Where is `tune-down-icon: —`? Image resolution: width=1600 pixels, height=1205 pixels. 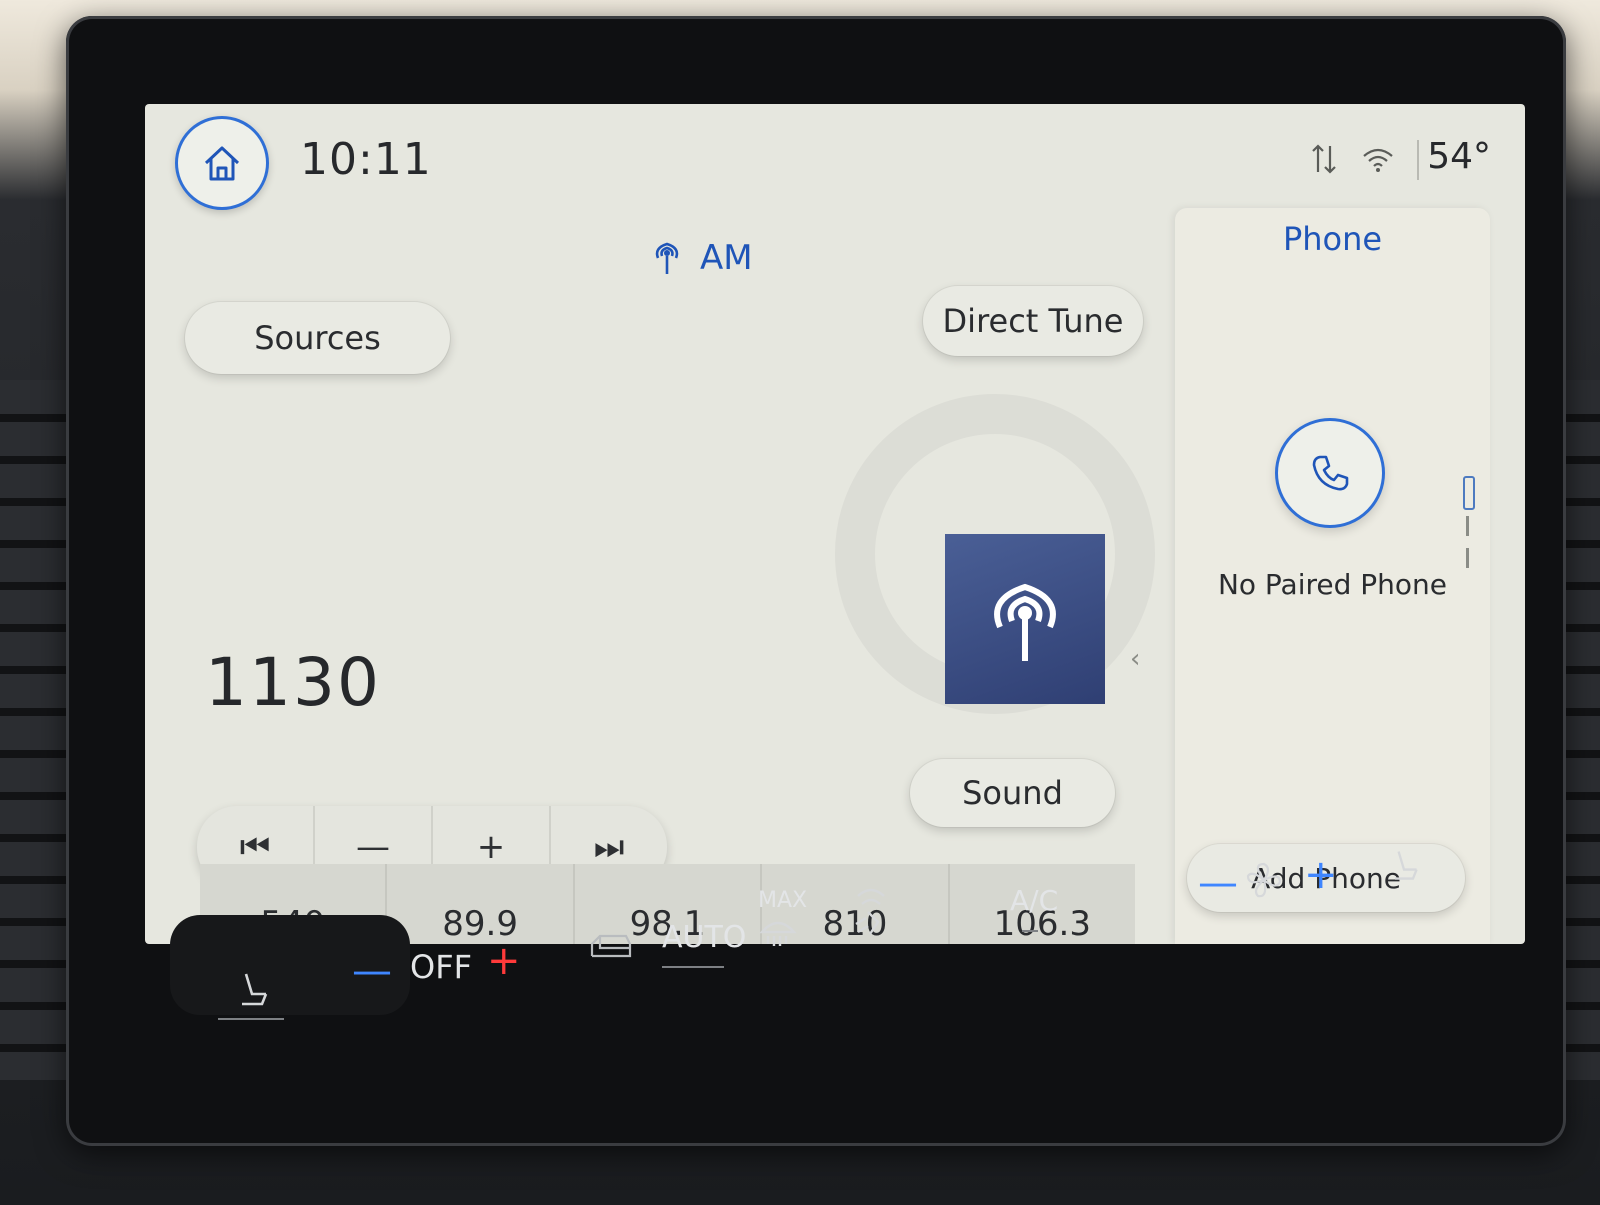
tune-down-icon: — is located at coordinates (373, 847).